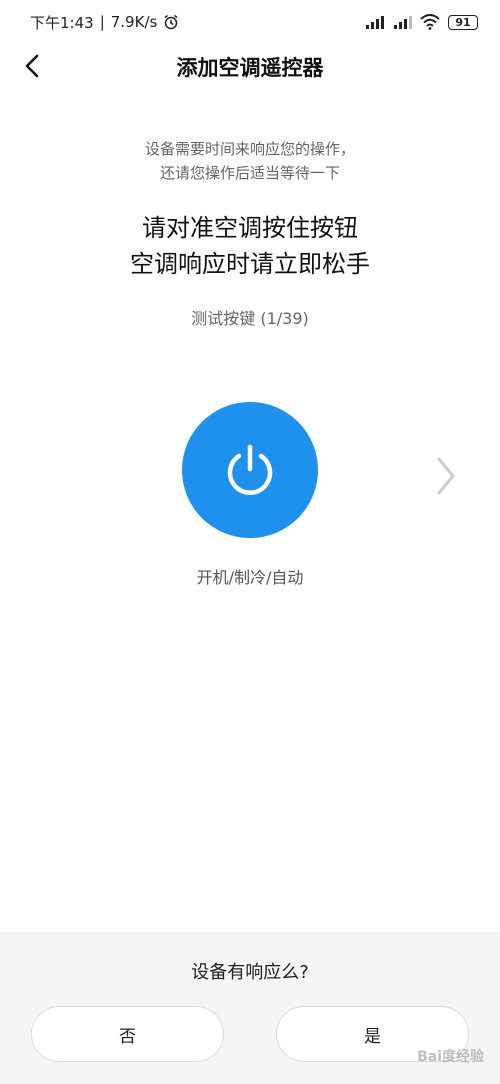  I want to click on status-time: 下午1:43, so click(62, 22).